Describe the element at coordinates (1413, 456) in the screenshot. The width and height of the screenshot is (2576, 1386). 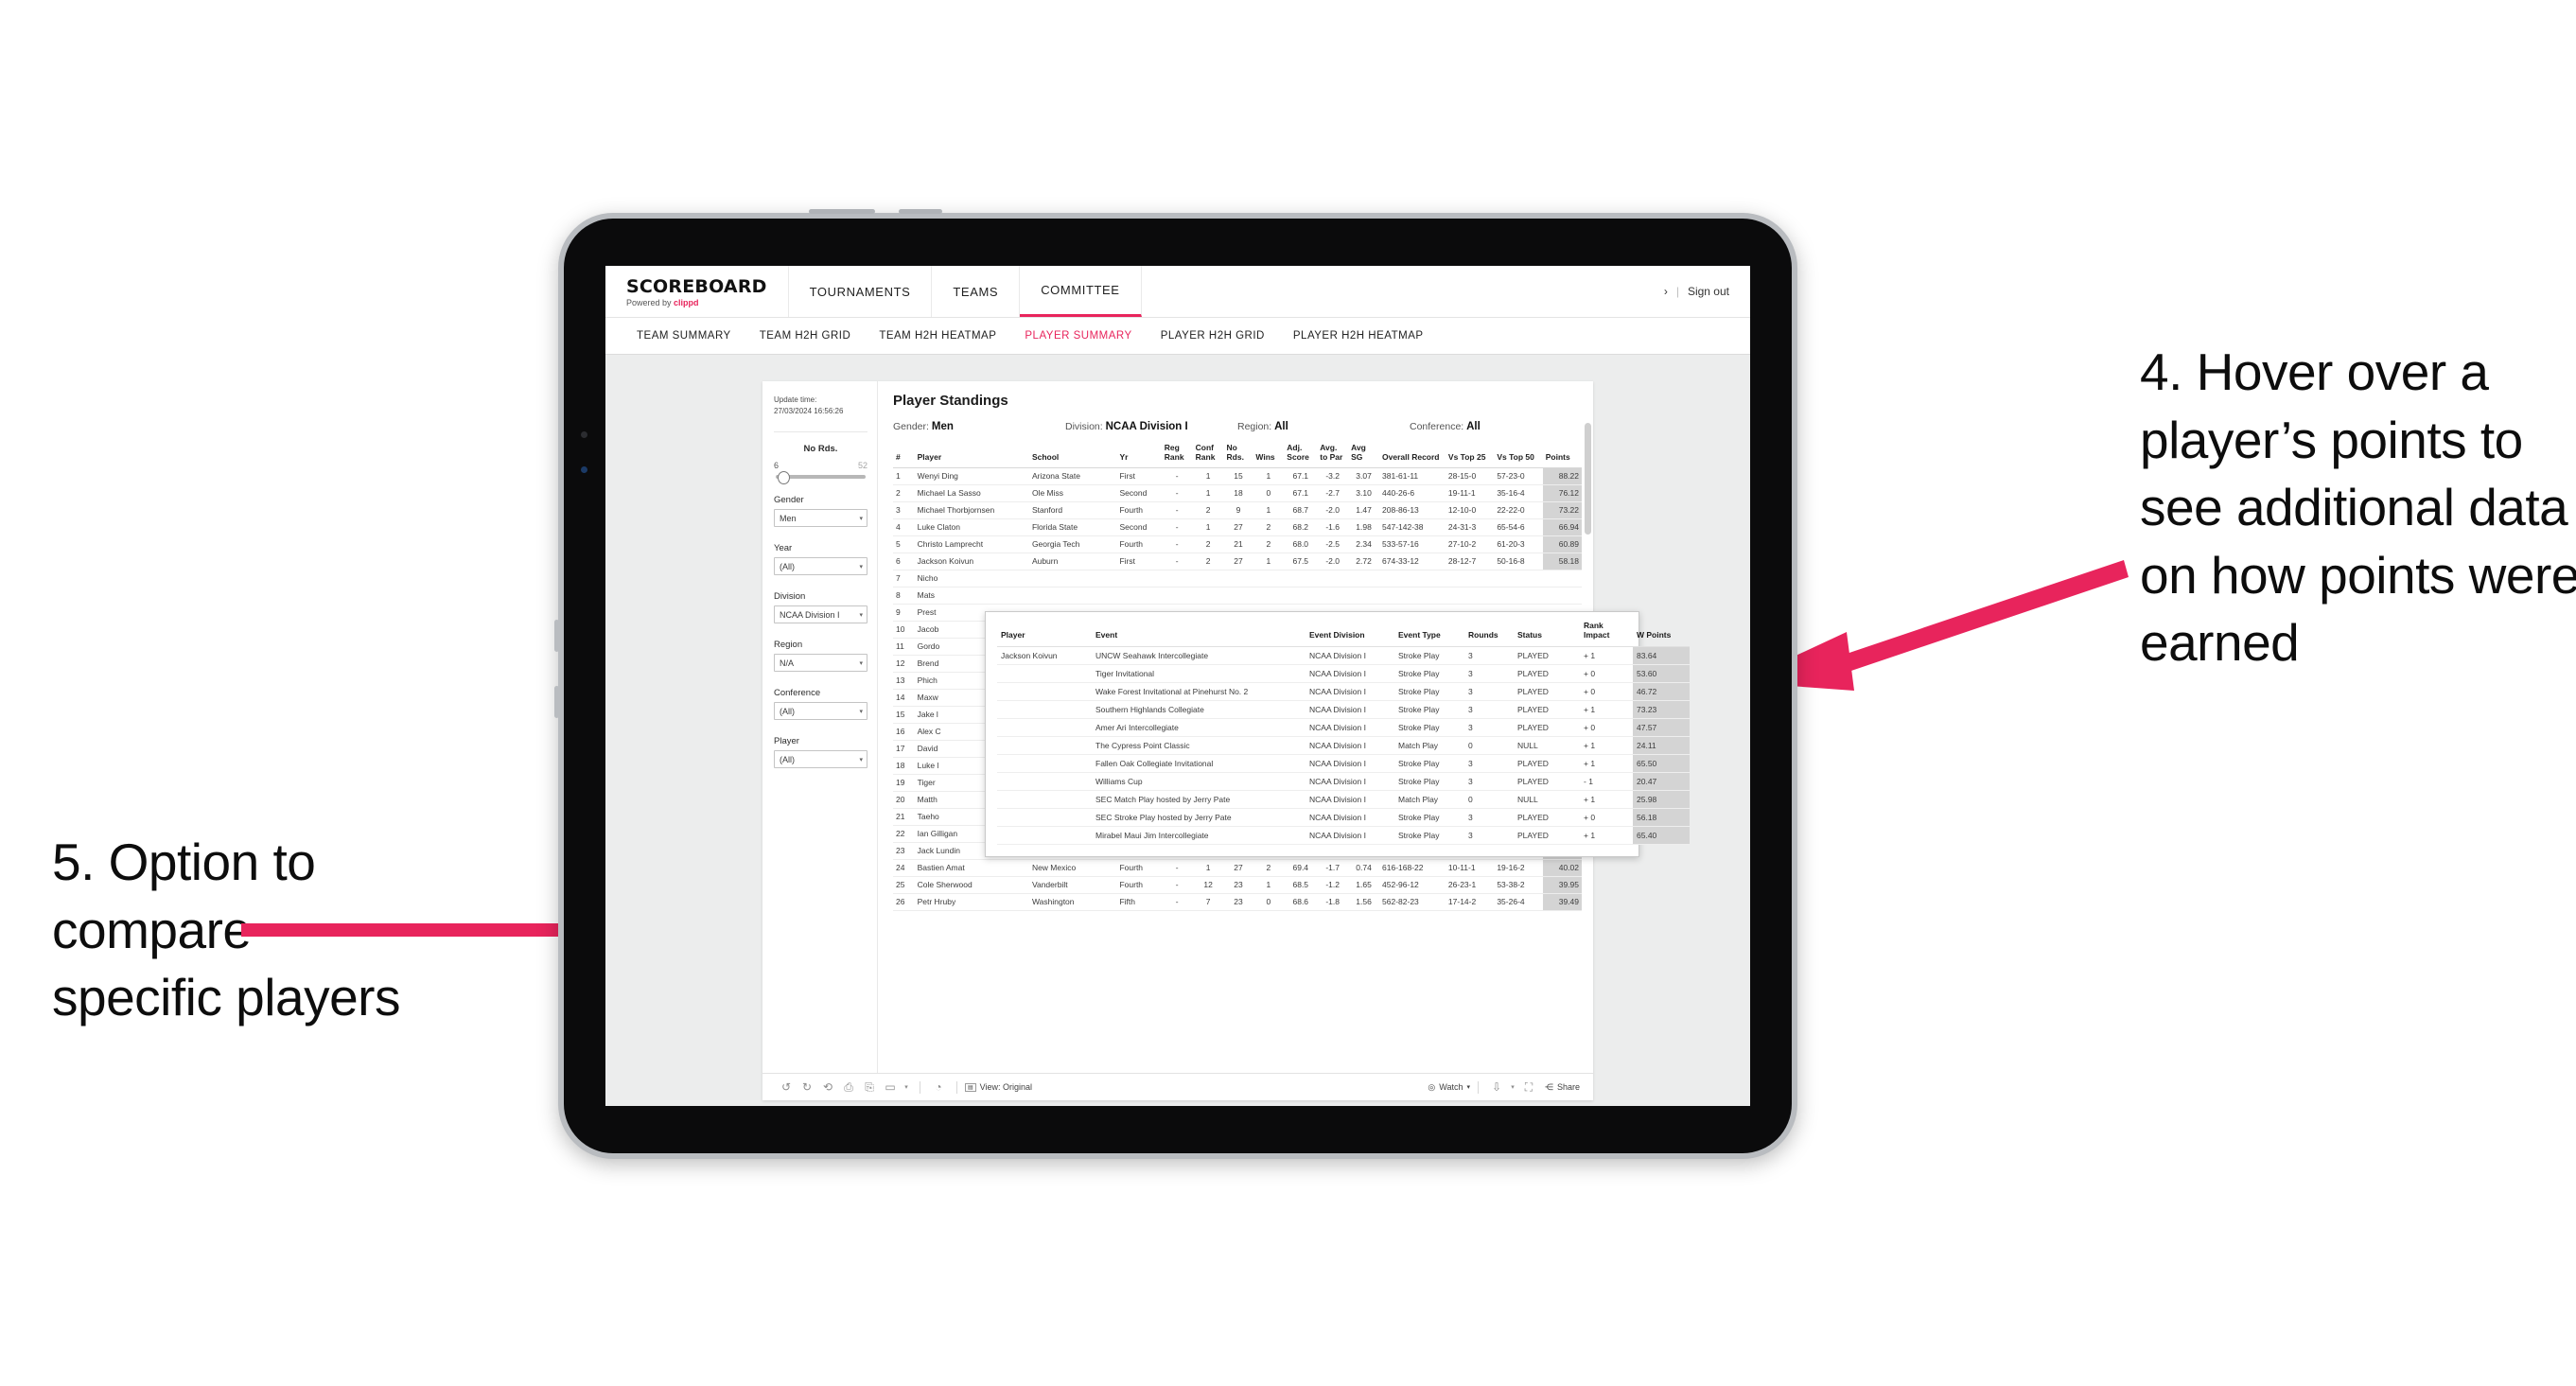
I see `col-overall-record: Overall Record` at that location.